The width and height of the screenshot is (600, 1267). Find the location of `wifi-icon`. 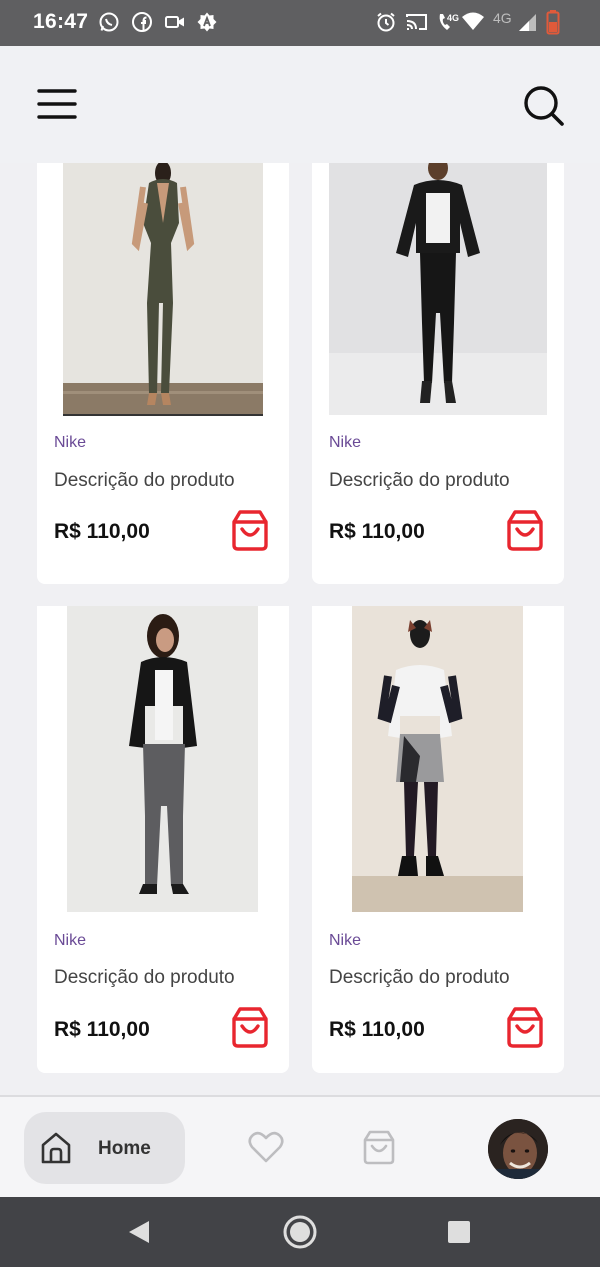

wifi-icon is located at coordinates (473, 21).